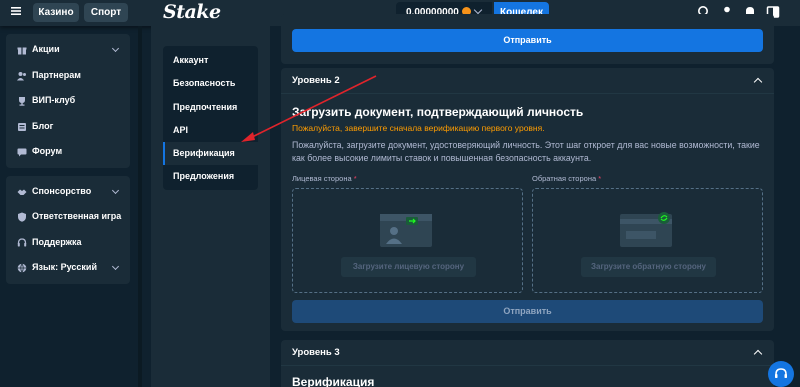 The width and height of the screenshot is (800, 387). What do you see at coordinates (106, 12) in the screenshot?
I see `sport-button: Спорт` at bounding box center [106, 12].